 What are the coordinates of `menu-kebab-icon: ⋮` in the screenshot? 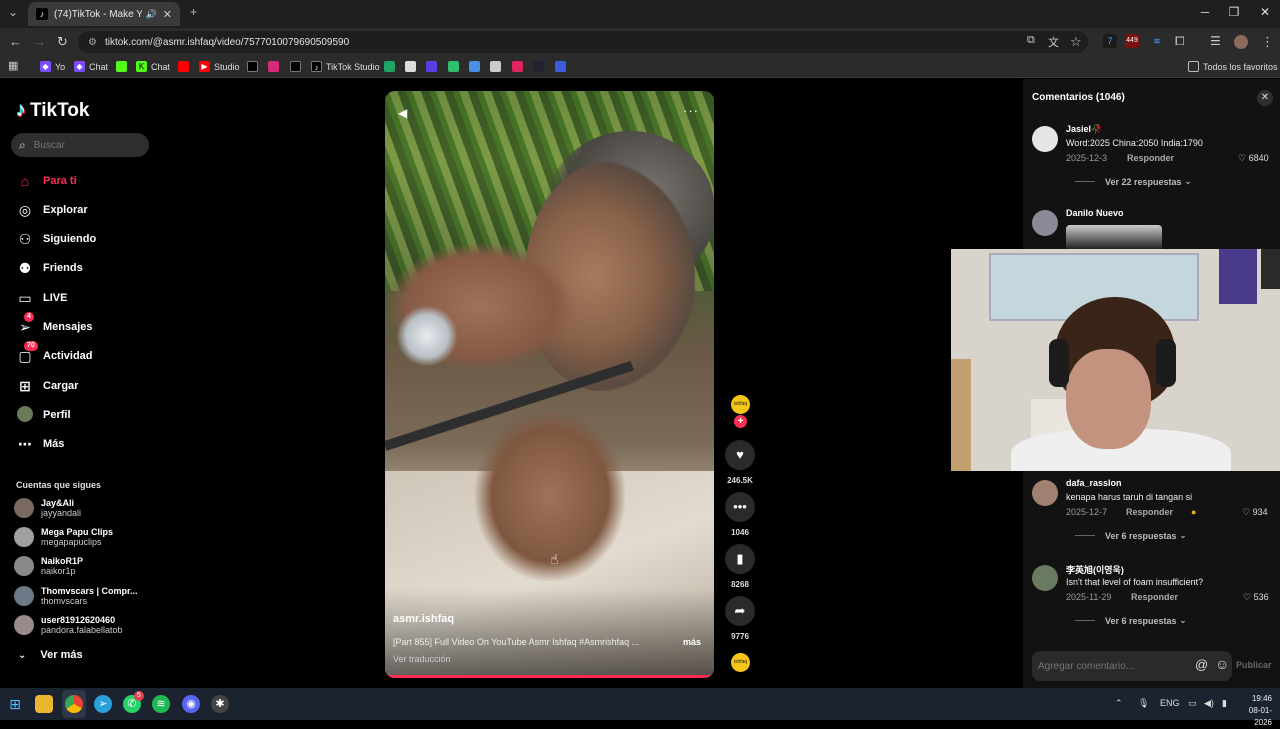 It's located at (1267, 42).